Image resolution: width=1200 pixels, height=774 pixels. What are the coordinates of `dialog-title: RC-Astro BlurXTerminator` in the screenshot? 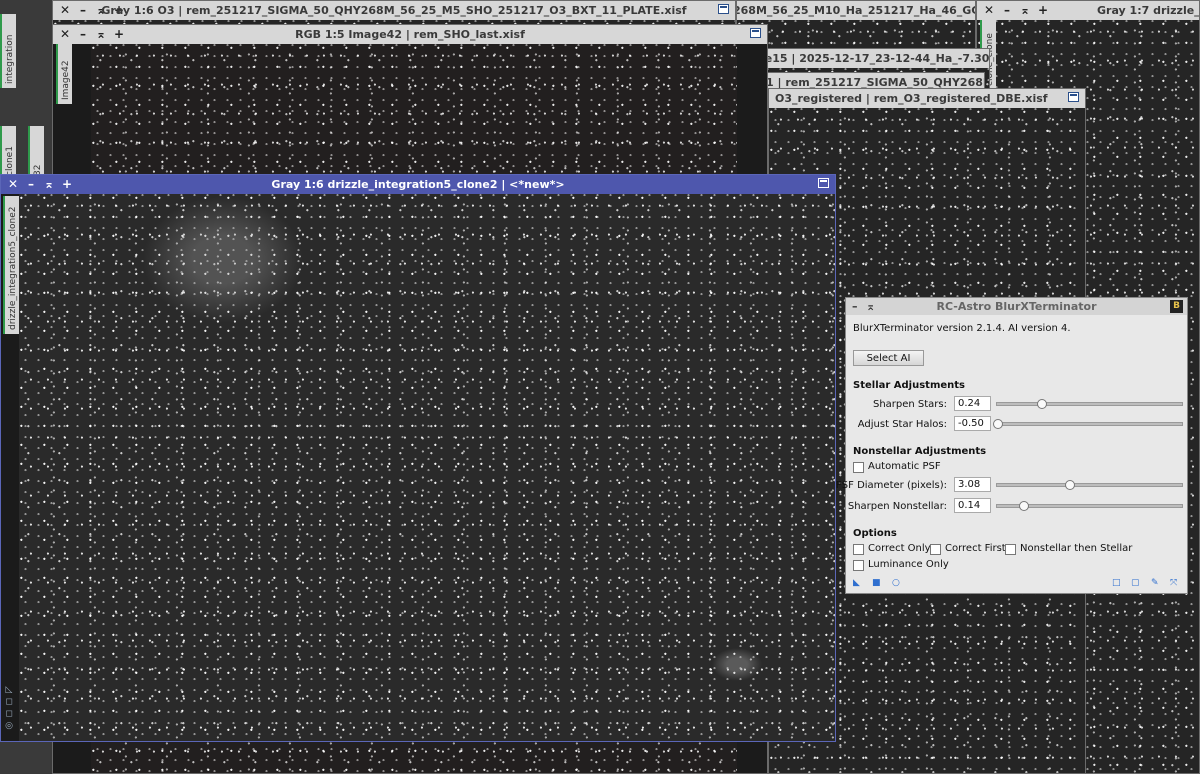 It's located at (1016, 306).